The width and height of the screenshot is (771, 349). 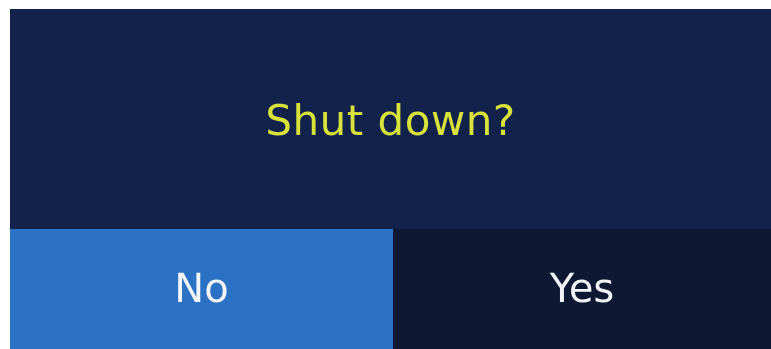 I want to click on no-button-label: No, so click(x=201, y=289).